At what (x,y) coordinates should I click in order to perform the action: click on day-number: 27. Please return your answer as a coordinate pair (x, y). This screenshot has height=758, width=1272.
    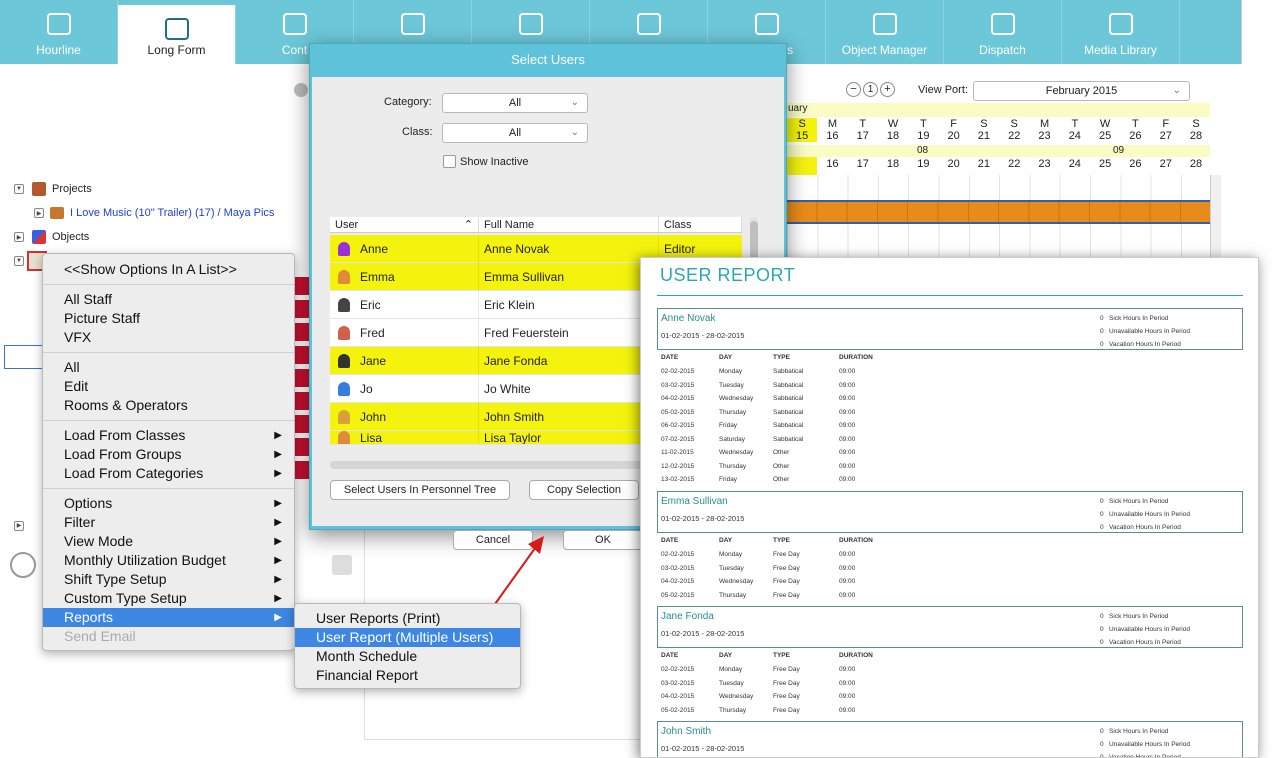
    Looking at the image, I should click on (1165, 164).